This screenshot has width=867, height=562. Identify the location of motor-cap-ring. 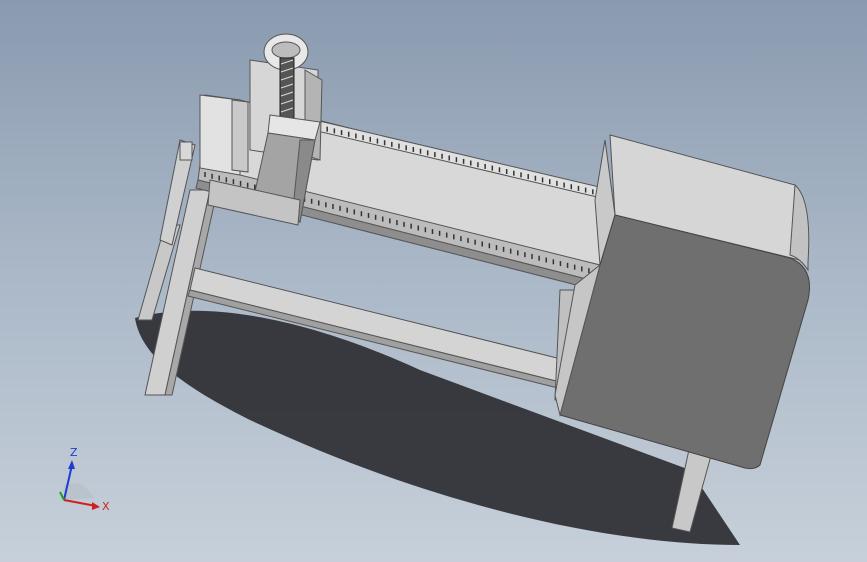
(286, 50).